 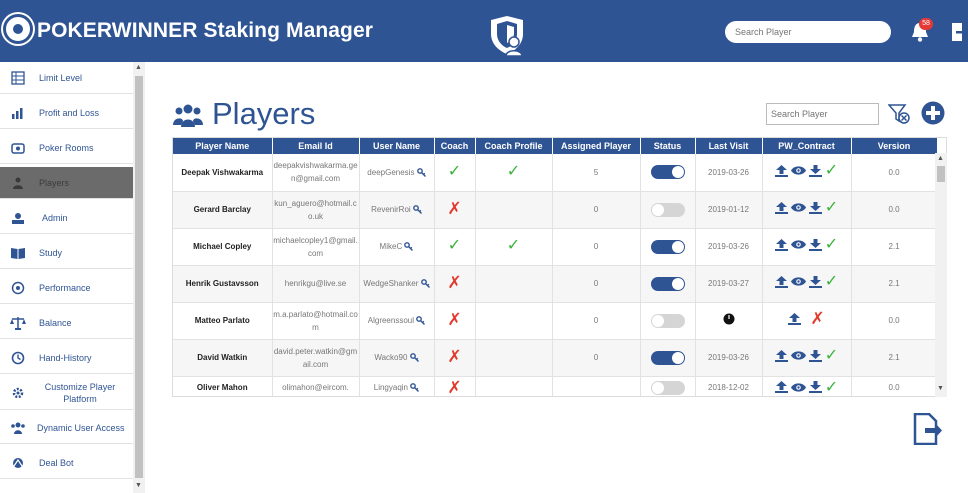 I want to click on export-file-icon, so click(x=927, y=429).